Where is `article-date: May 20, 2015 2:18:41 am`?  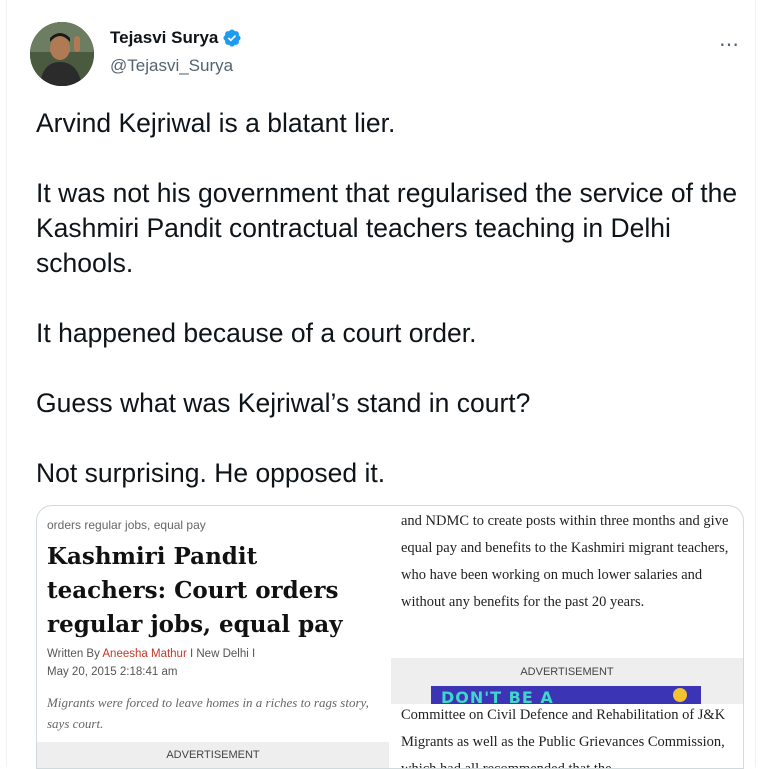 article-date: May 20, 2015 2:18:41 am is located at coordinates (112, 672).